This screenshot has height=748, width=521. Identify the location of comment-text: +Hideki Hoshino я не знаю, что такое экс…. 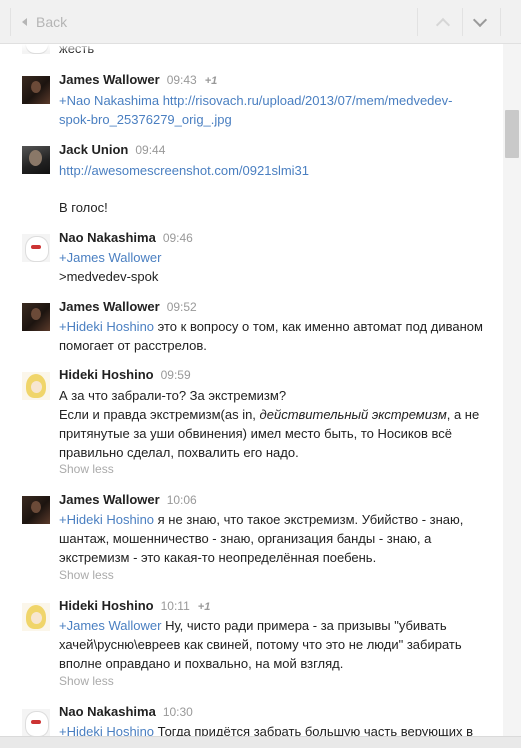
(274, 538).